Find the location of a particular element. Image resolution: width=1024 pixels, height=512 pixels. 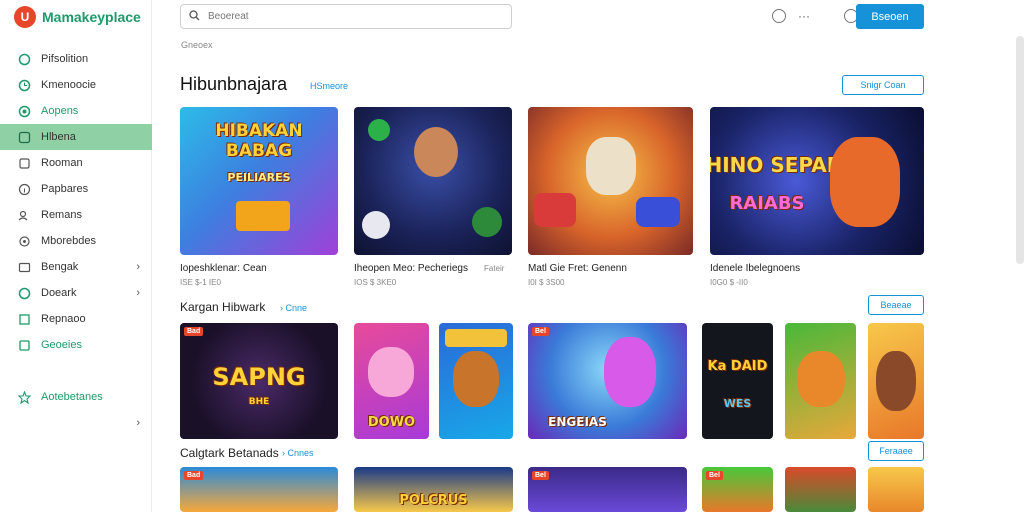

game-card: Bad is located at coordinates (259, 489).